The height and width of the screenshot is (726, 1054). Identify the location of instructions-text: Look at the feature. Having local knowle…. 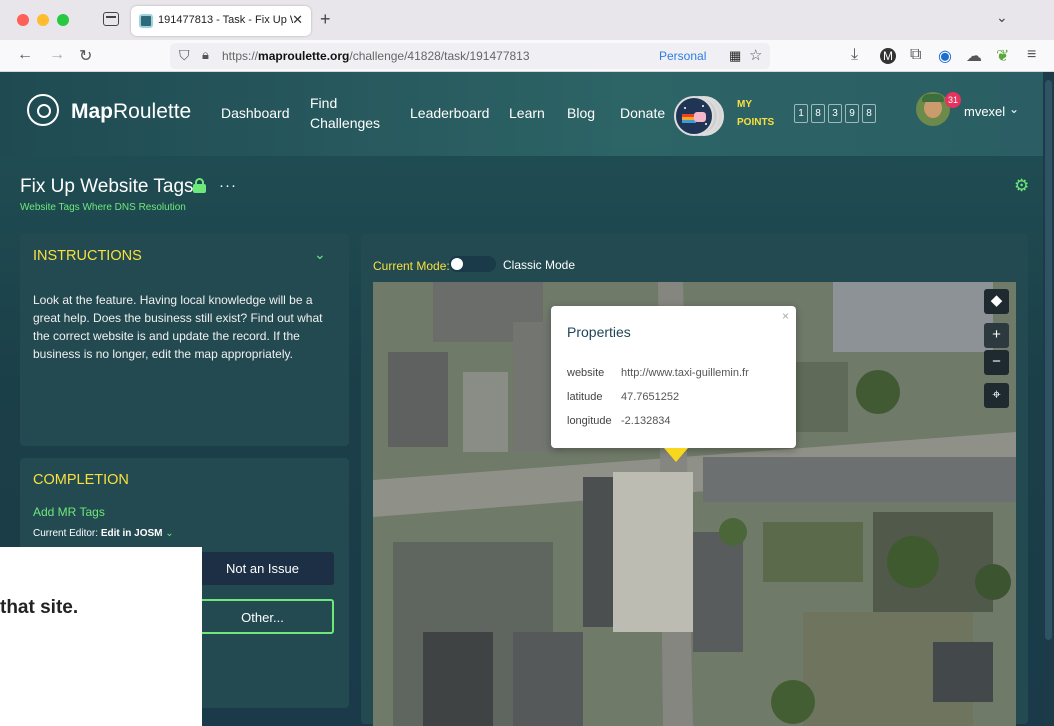
(178, 327).